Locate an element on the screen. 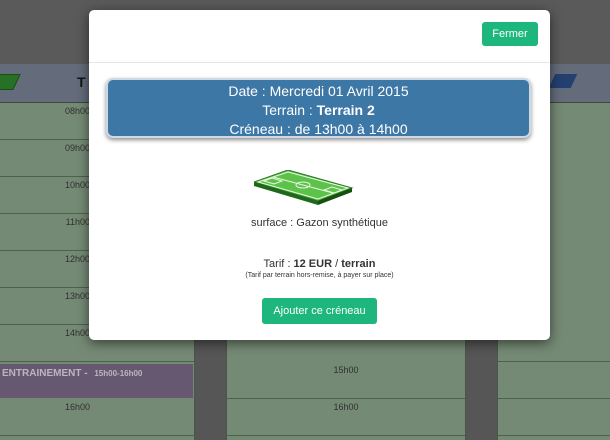 This screenshot has height=440, width=610. date-value: Mercredi 01 Avril 2015 is located at coordinates (339, 91).